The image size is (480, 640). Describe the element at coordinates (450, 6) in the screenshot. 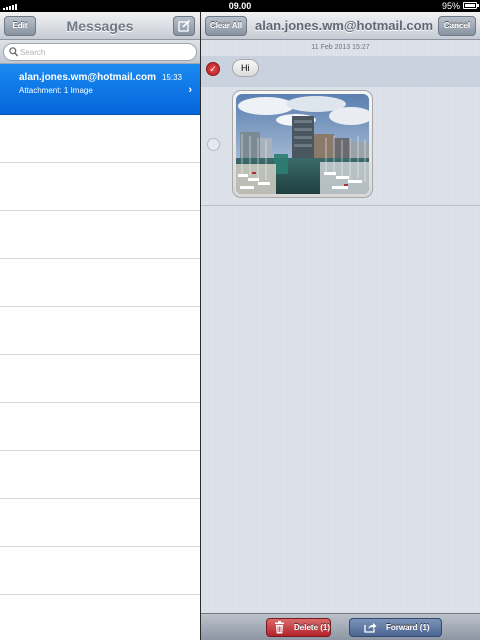

I see `battery-percent: 95%` at that location.